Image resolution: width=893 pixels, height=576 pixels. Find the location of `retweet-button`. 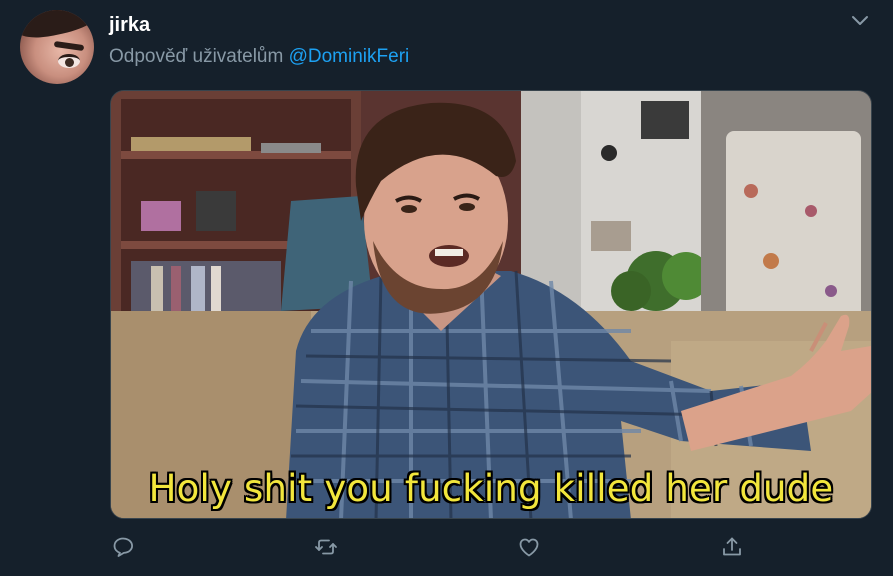

retweet-button is located at coordinates (326, 547).